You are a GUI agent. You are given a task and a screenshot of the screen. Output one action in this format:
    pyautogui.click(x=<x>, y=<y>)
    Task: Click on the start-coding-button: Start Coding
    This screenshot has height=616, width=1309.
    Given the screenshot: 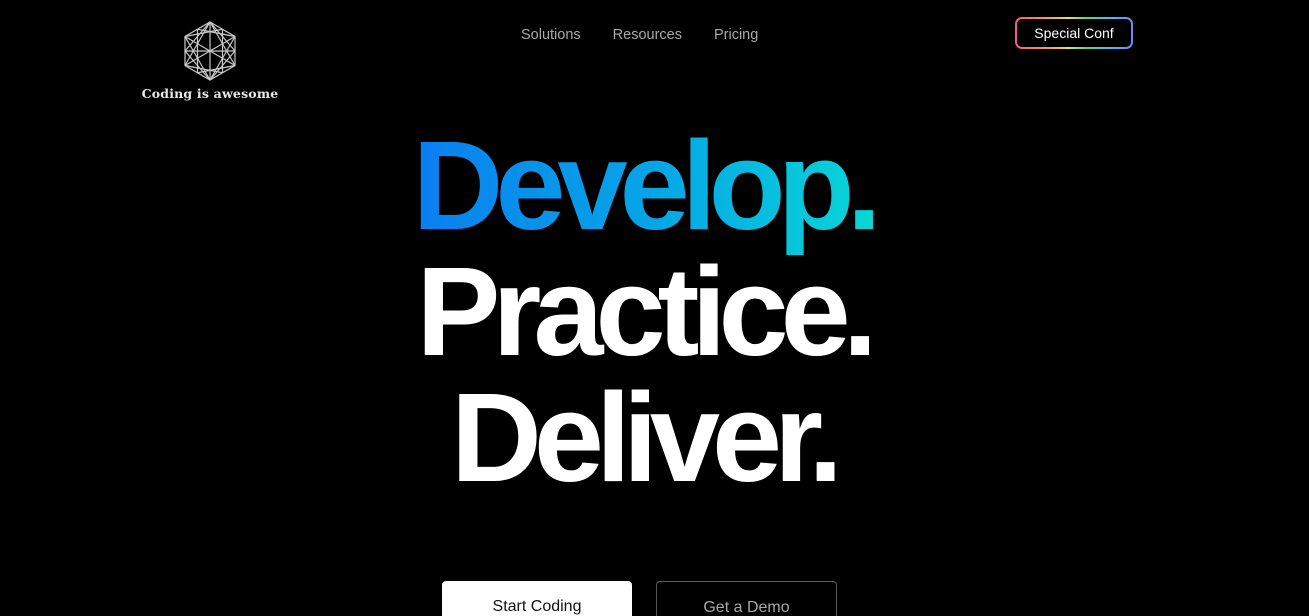 What is the action you would take?
    pyautogui.click(x=537, y=598)
    